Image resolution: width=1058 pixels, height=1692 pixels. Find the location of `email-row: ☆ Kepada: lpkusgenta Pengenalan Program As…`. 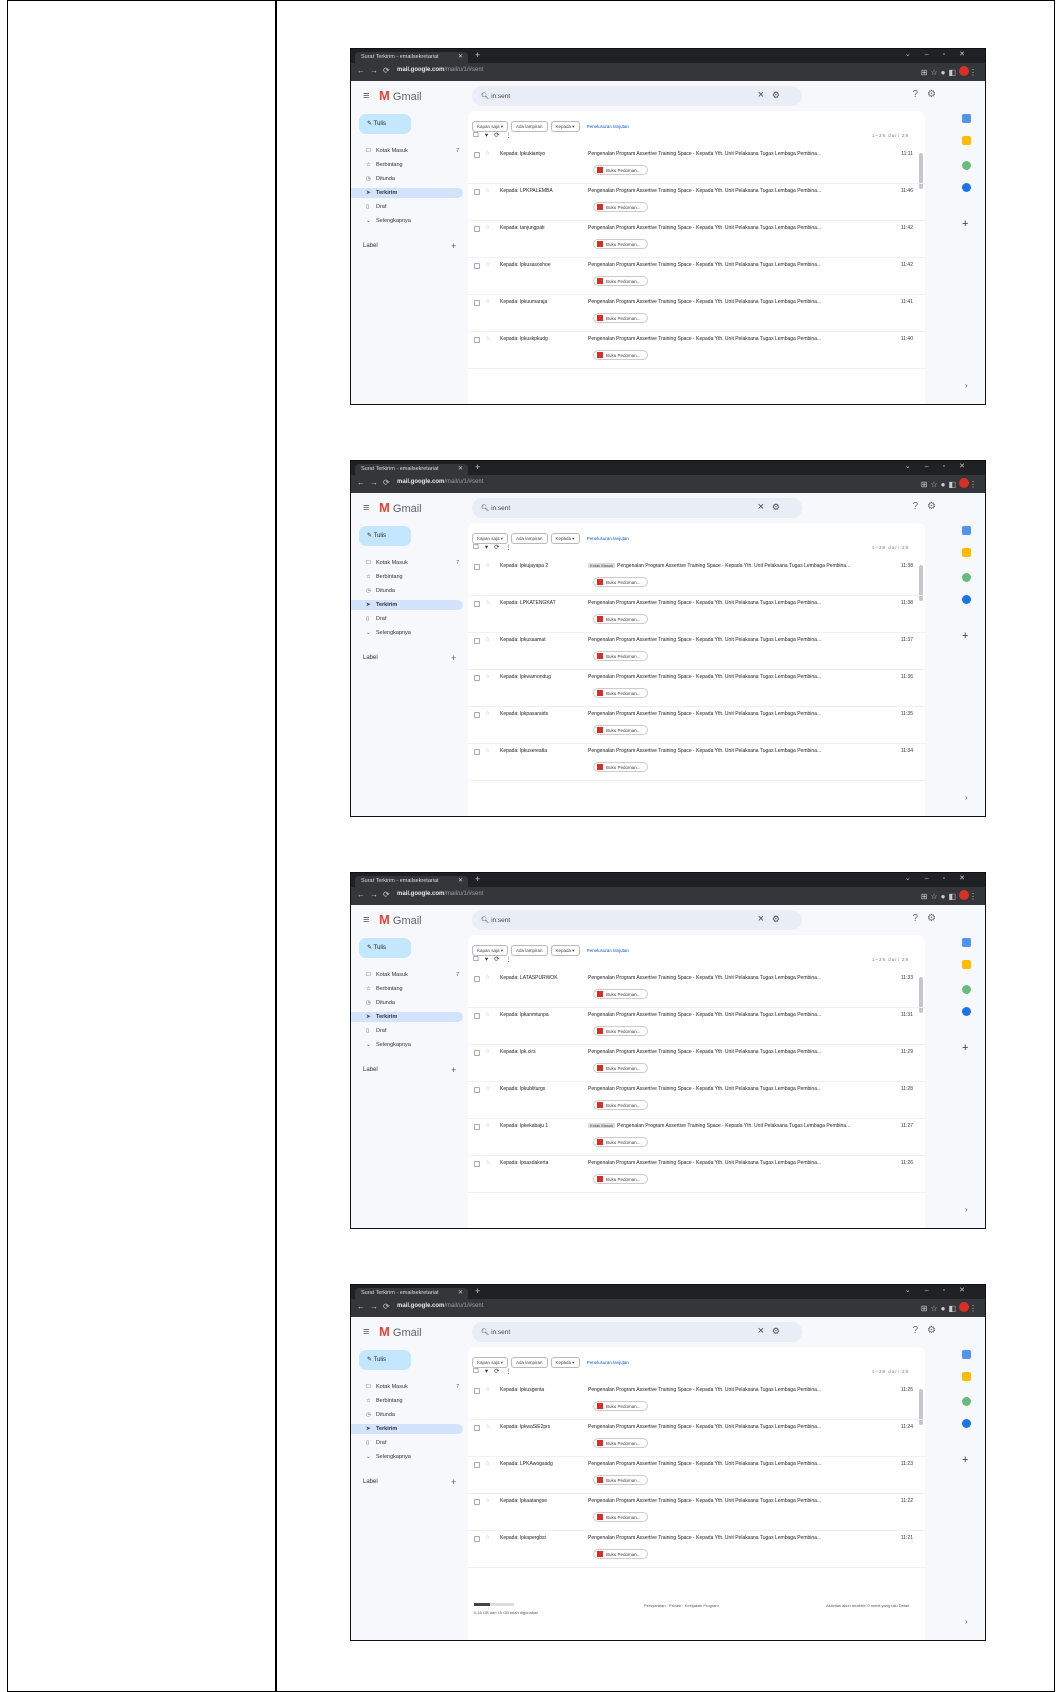

email-row: ☆ Kepada: lpkusgenta Pengenalan Program As… is located at coordinates (696, 1401).